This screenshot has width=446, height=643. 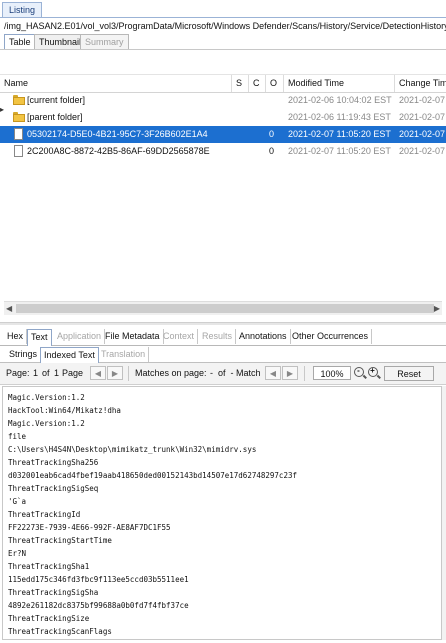 I want to click on page-of: of, so click(x=46, y=373).